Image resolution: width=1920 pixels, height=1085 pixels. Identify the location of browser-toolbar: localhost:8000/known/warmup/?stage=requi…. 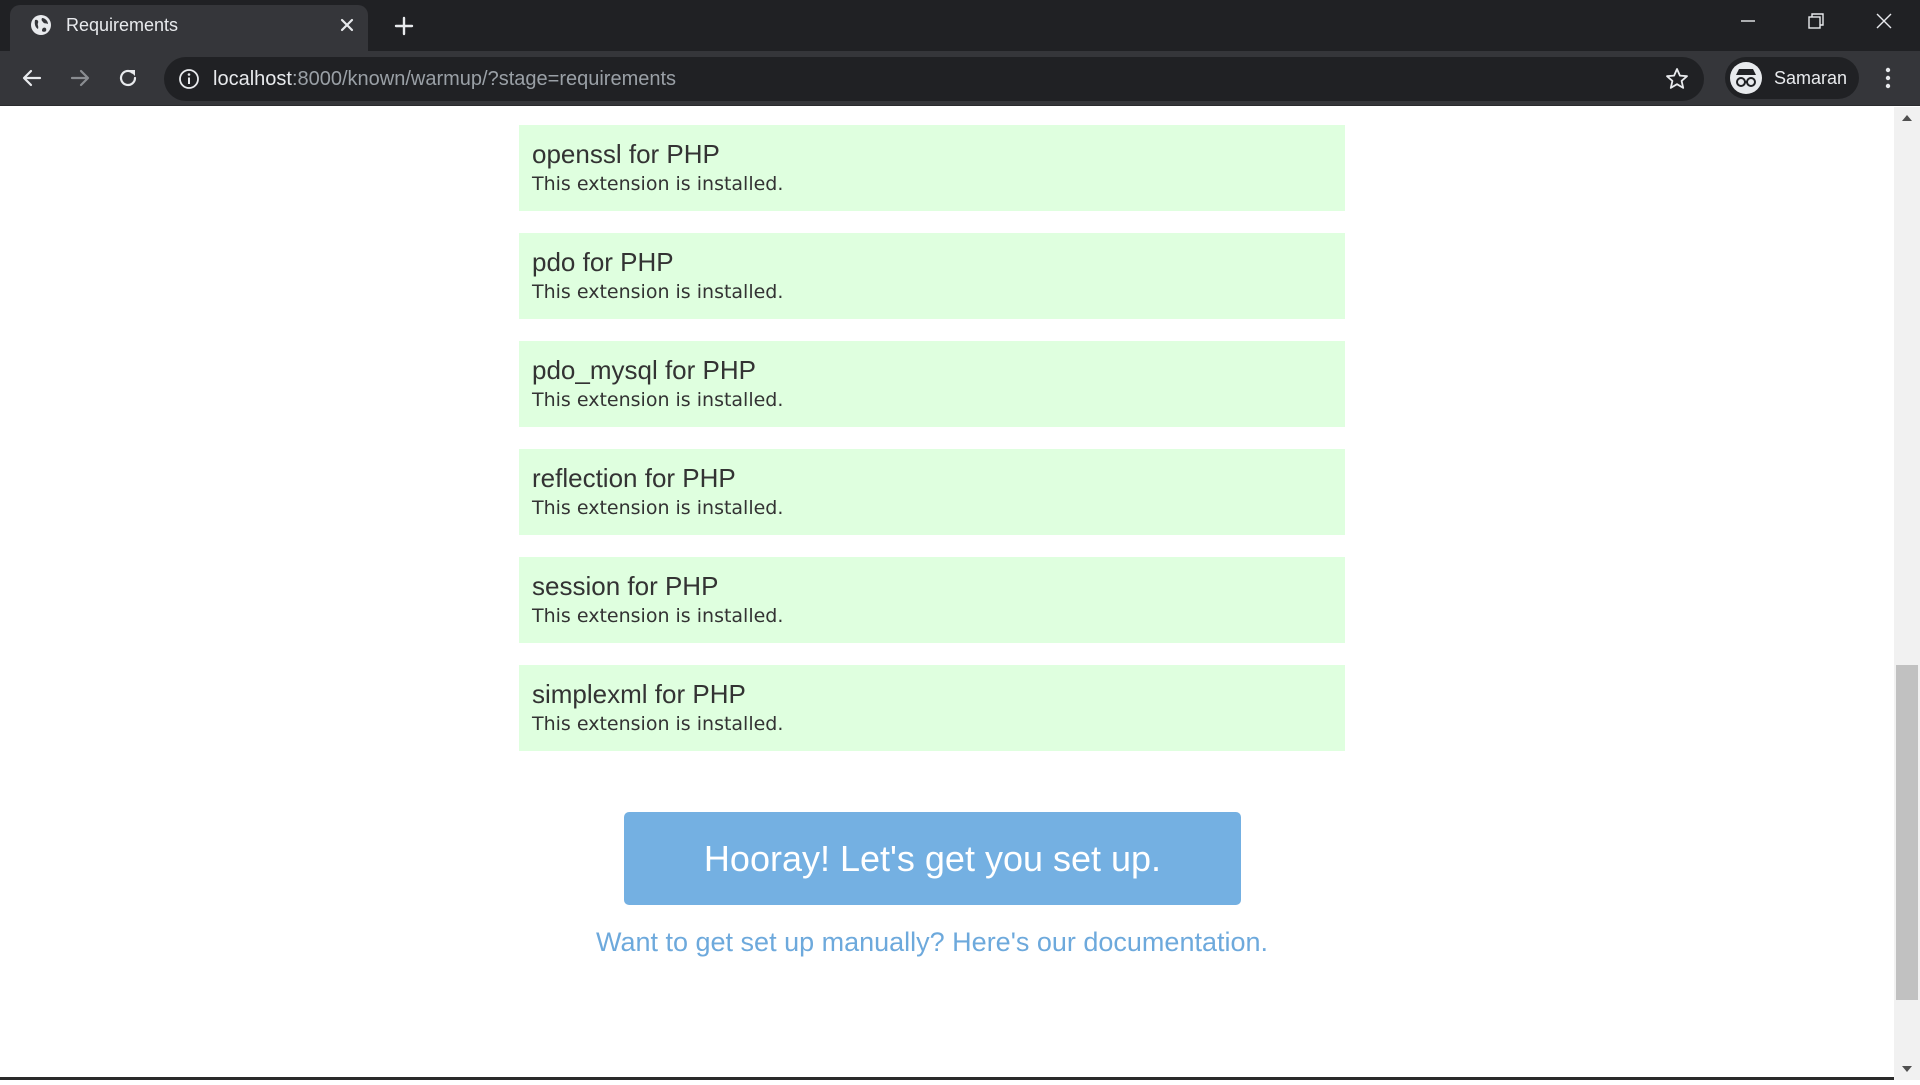
(960, 78).